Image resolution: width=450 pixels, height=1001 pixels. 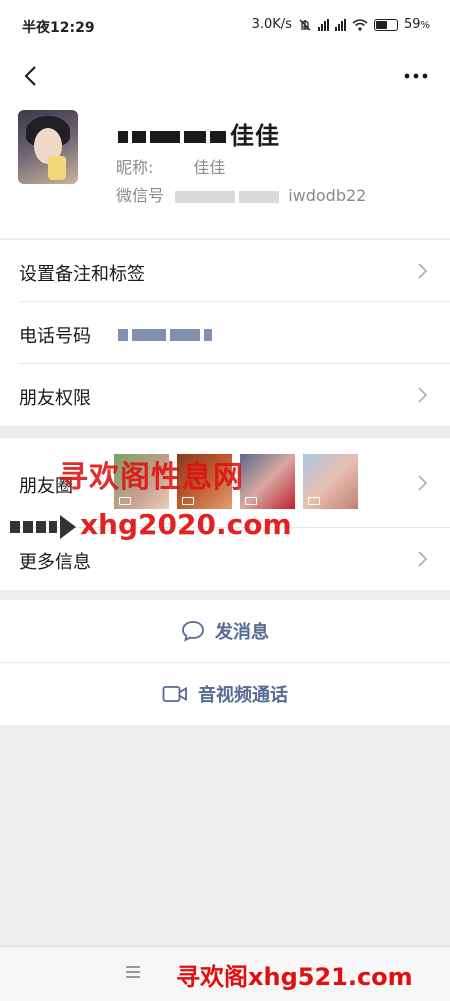 I want to click on permissions-cell: 朋友权限, so click(x=225, y=395).